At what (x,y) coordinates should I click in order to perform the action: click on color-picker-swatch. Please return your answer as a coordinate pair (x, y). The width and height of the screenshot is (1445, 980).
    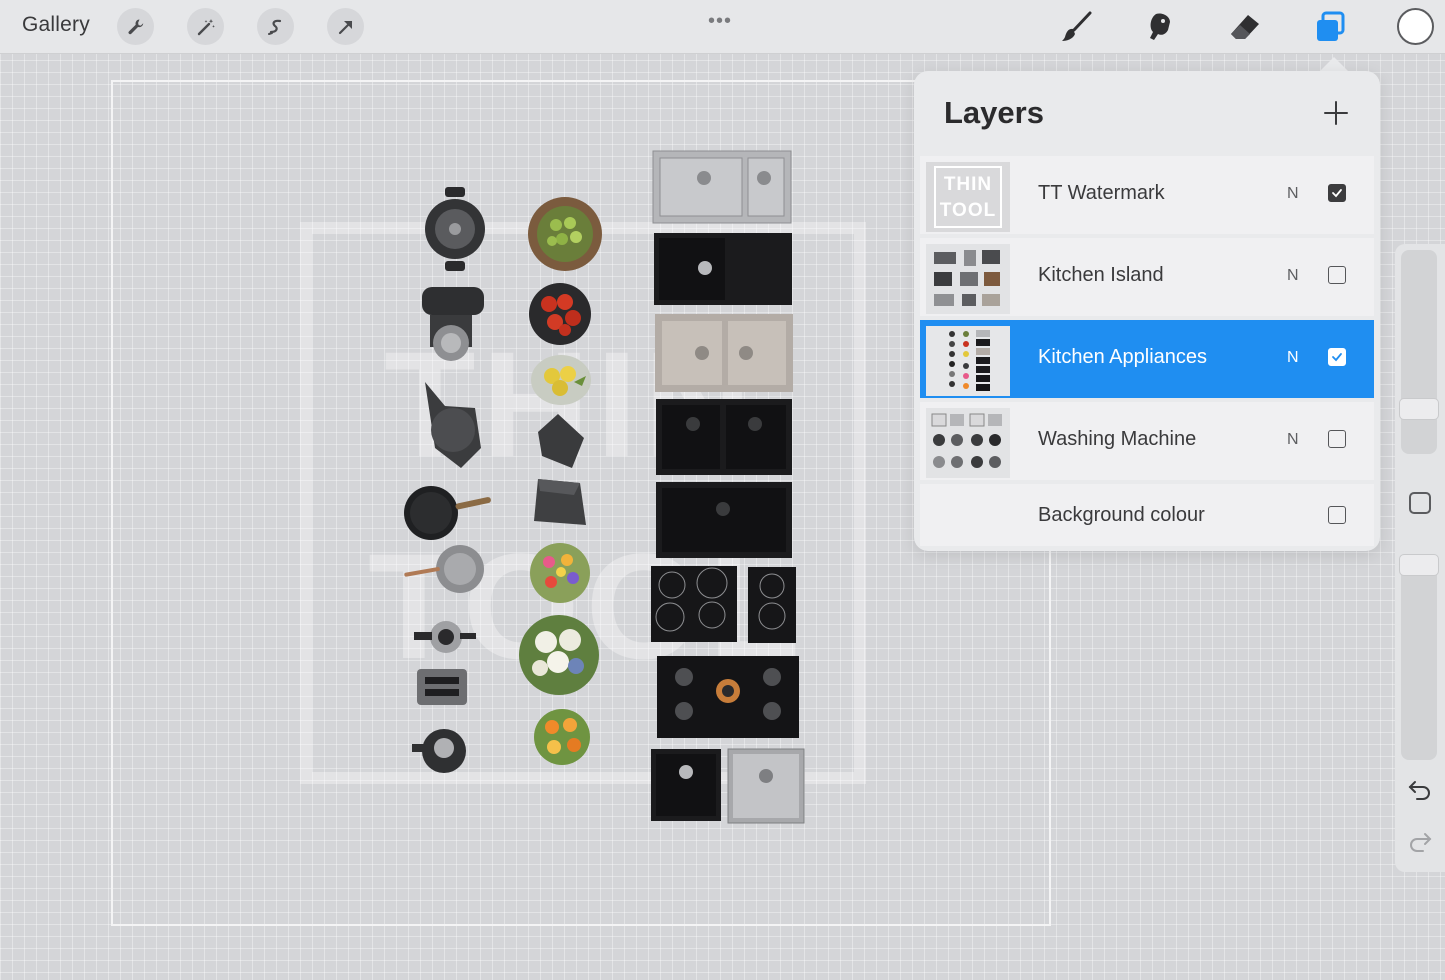
    Looking at the image, I should click on (1415, 26).